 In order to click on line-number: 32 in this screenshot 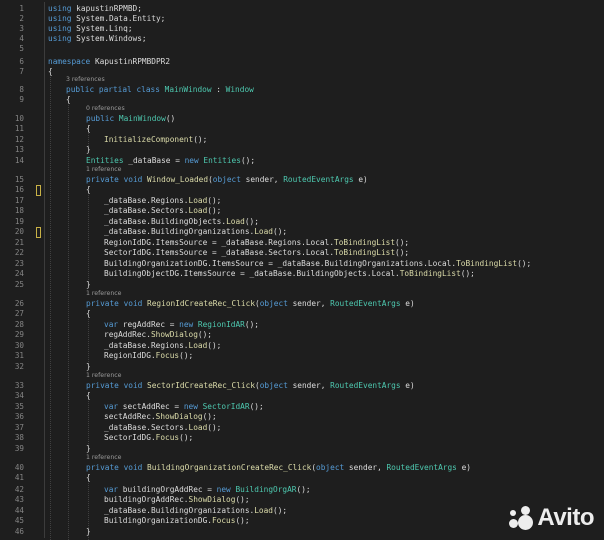, I will do `click(19, 366)`.